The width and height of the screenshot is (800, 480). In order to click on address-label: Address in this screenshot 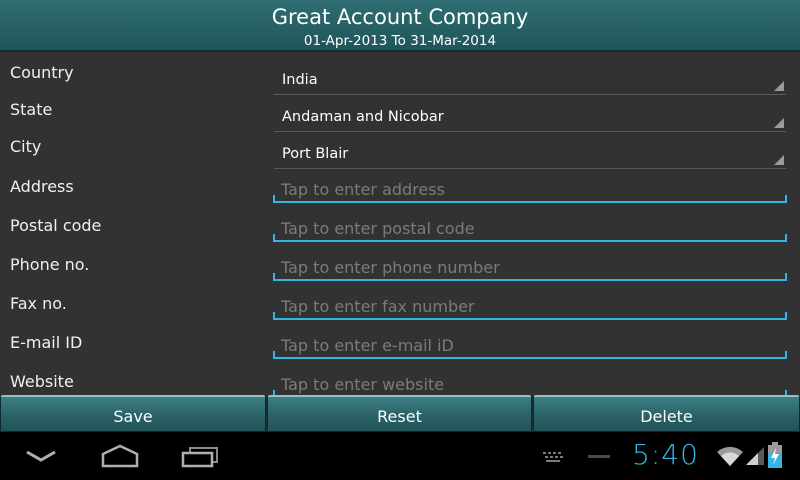, I will do `click(42, 186)`.